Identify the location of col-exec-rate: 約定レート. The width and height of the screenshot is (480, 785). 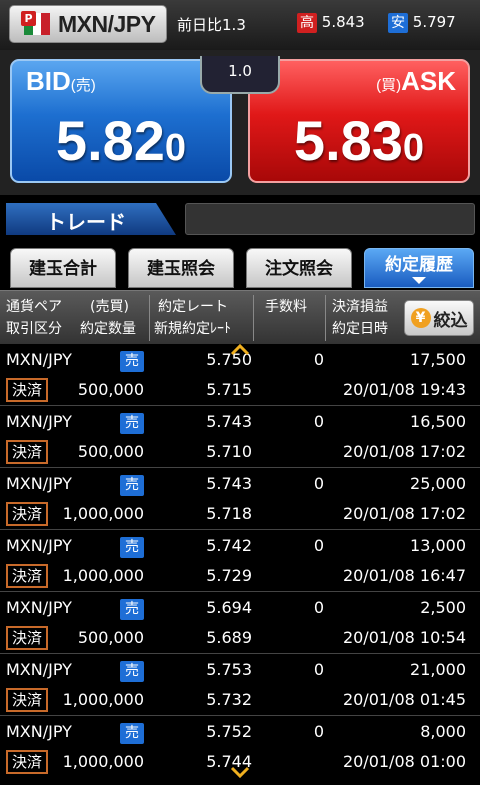
(193, 307).